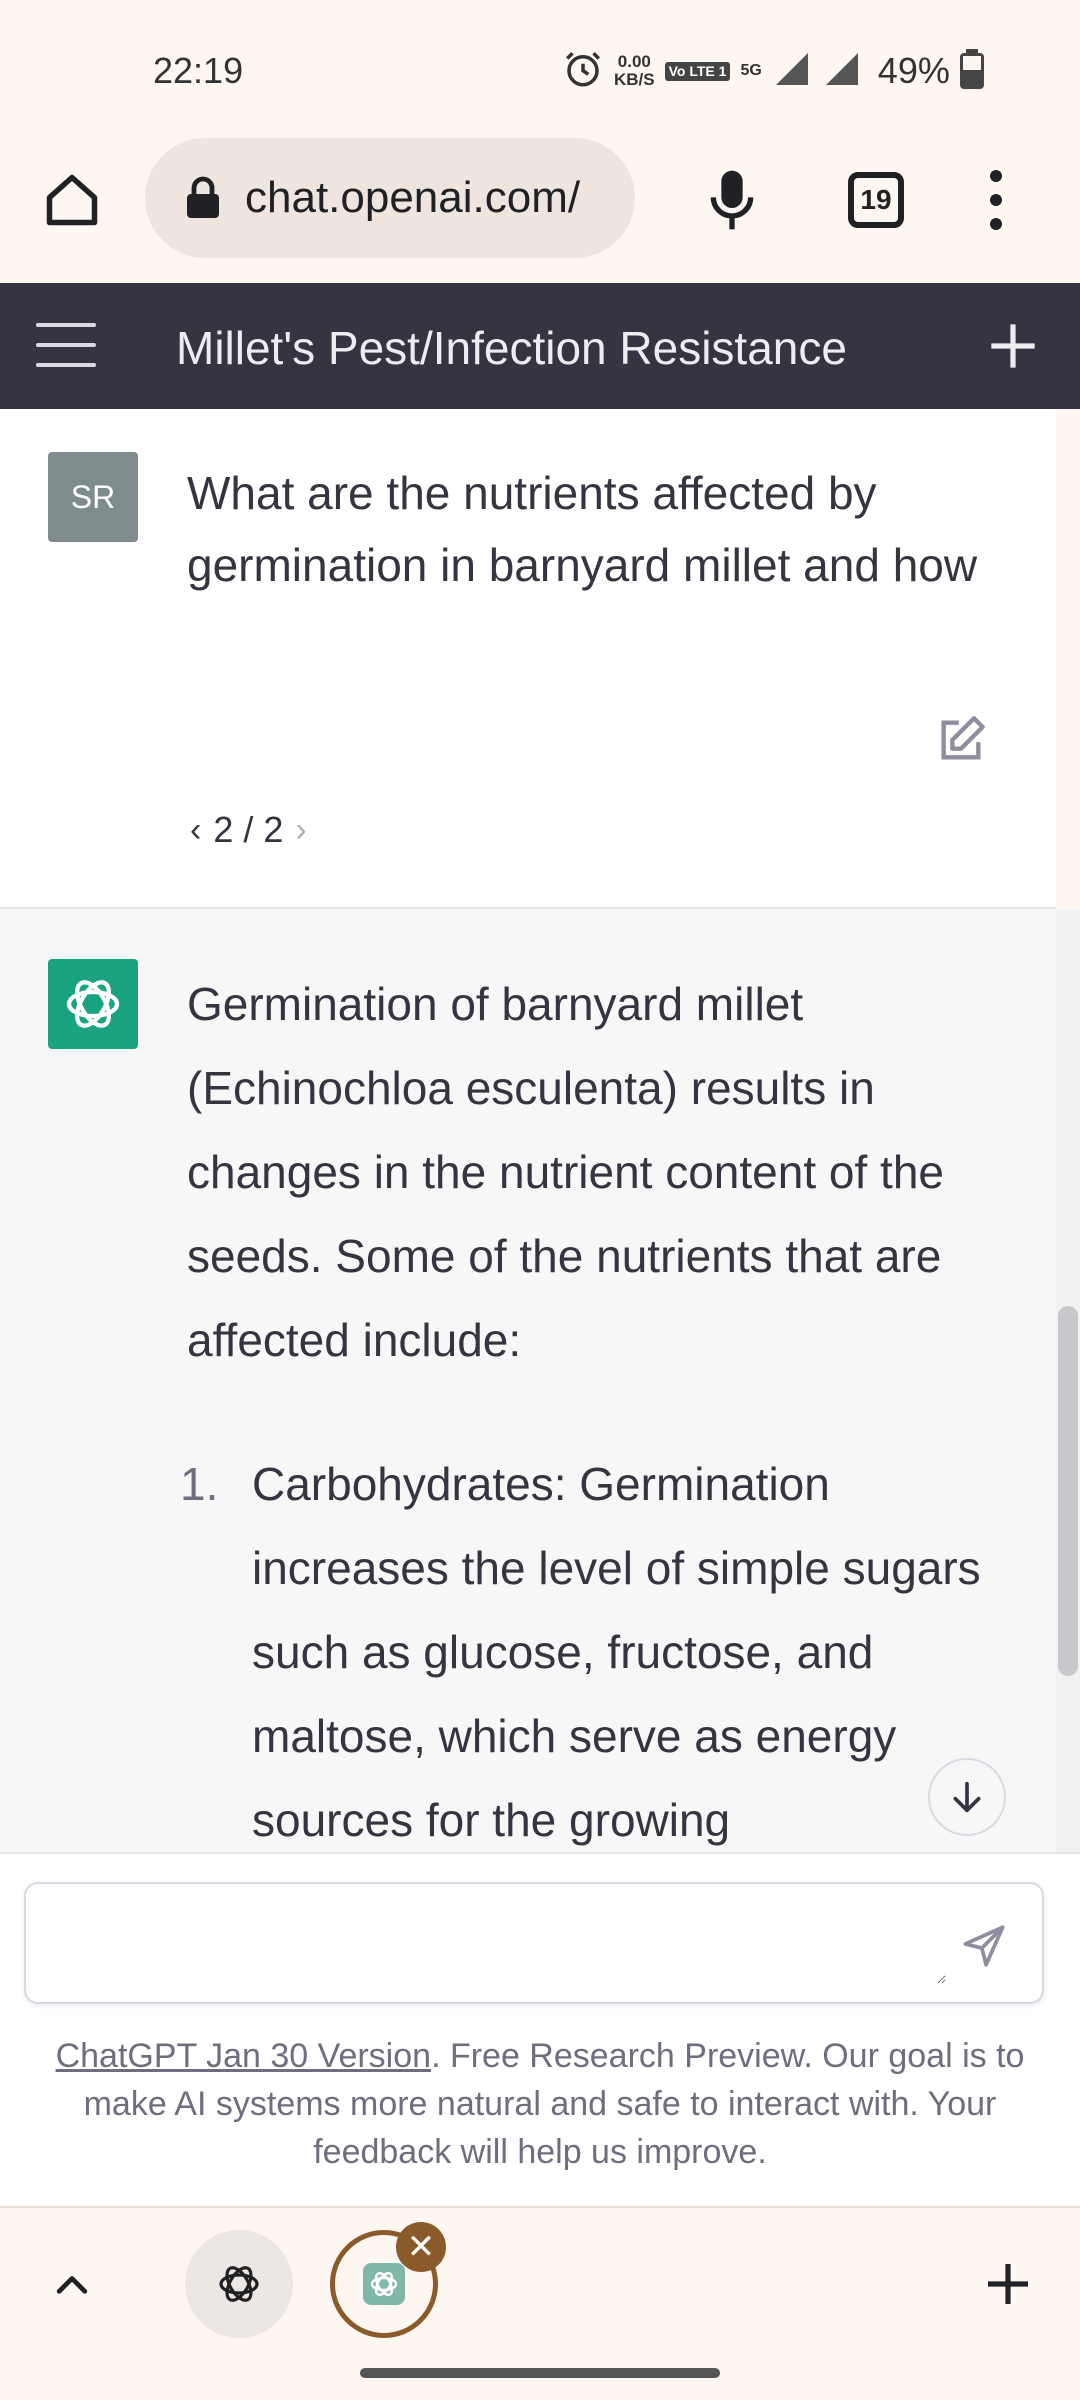 The width and height of the screenshot is (1080, 2400). I want to click on browser-toolbar: chat.openai.com/ 19, so click(540, 206).